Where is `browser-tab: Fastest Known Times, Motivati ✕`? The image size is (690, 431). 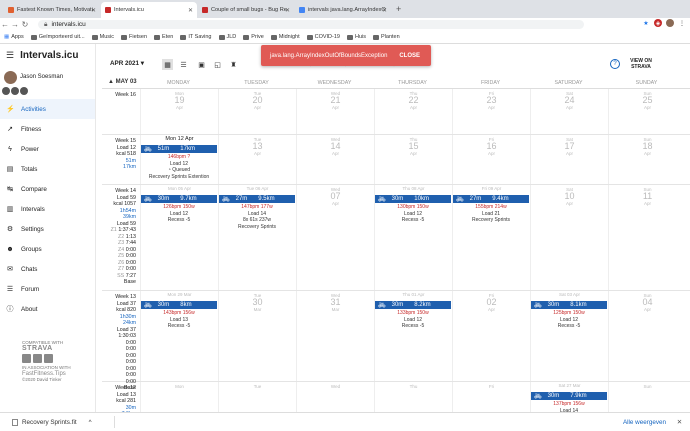
browser-tab: Fastest Known Times, Motivati ✕ is located at coordinates (52, 10).